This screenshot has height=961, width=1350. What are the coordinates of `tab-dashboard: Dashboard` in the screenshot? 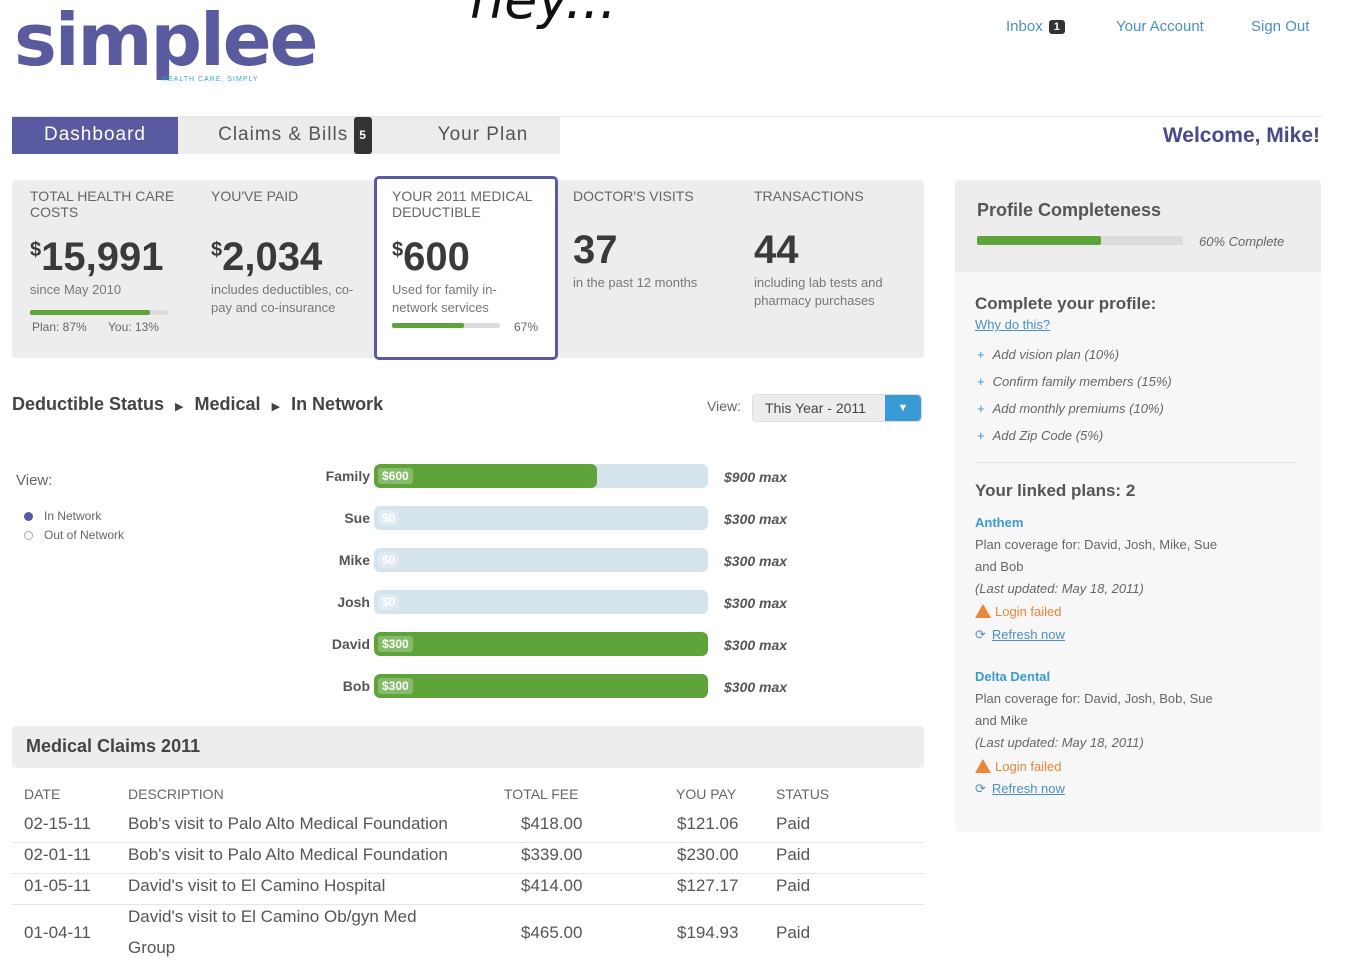 It's located at (95, 135).